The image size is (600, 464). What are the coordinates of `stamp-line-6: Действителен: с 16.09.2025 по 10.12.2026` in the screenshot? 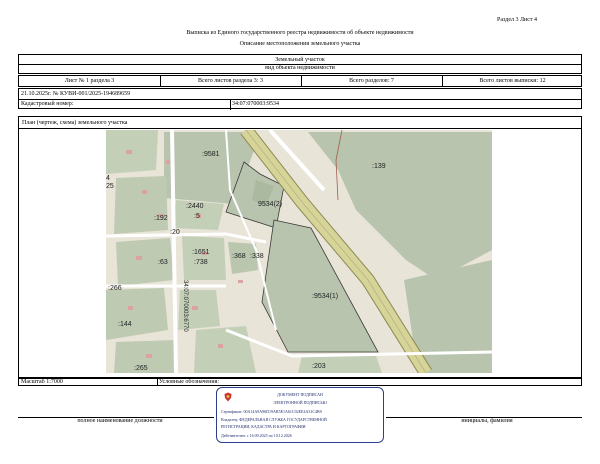 It's located at (256, 435).